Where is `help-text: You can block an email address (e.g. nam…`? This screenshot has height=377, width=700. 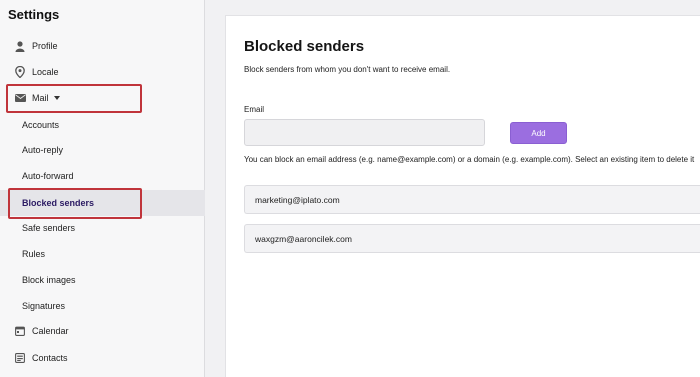 help-text: You can block an email address (e.g. nam… is located at coordinates (469, 159).